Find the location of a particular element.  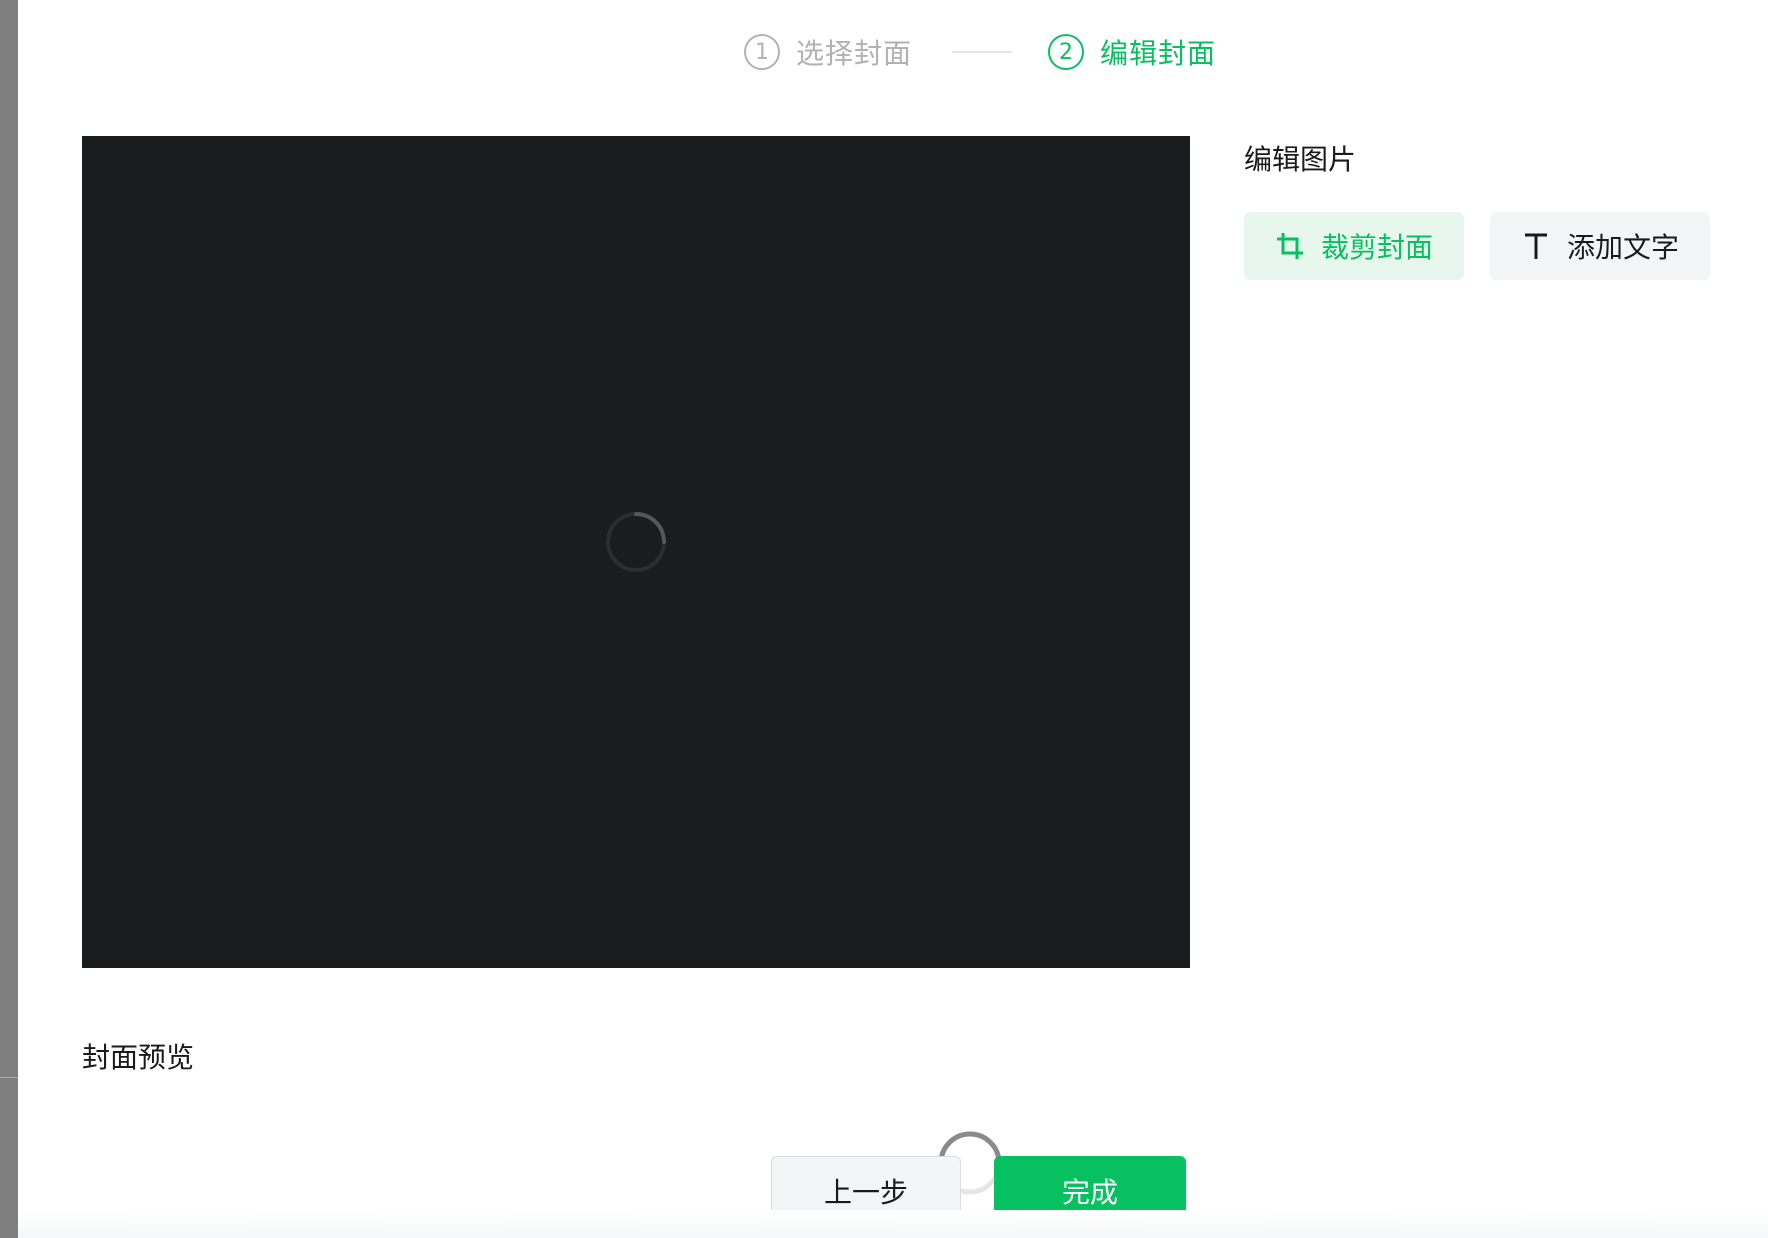

strip-divider is located at coordinates (9, 1077).